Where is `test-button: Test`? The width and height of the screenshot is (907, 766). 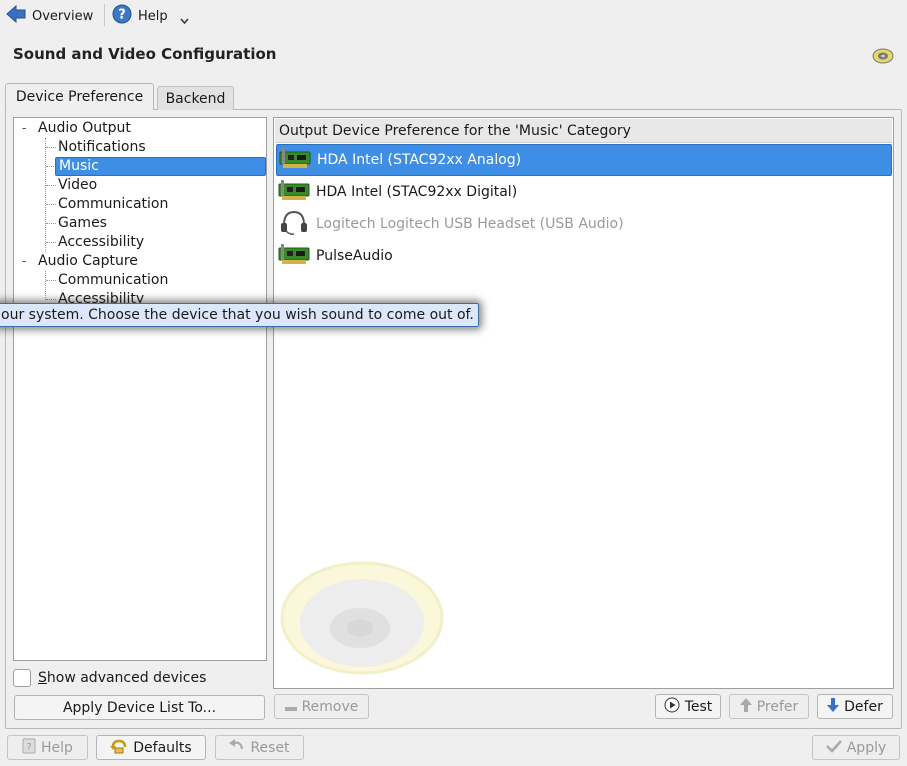
test-button: Test is located at coordinates (688, 706).